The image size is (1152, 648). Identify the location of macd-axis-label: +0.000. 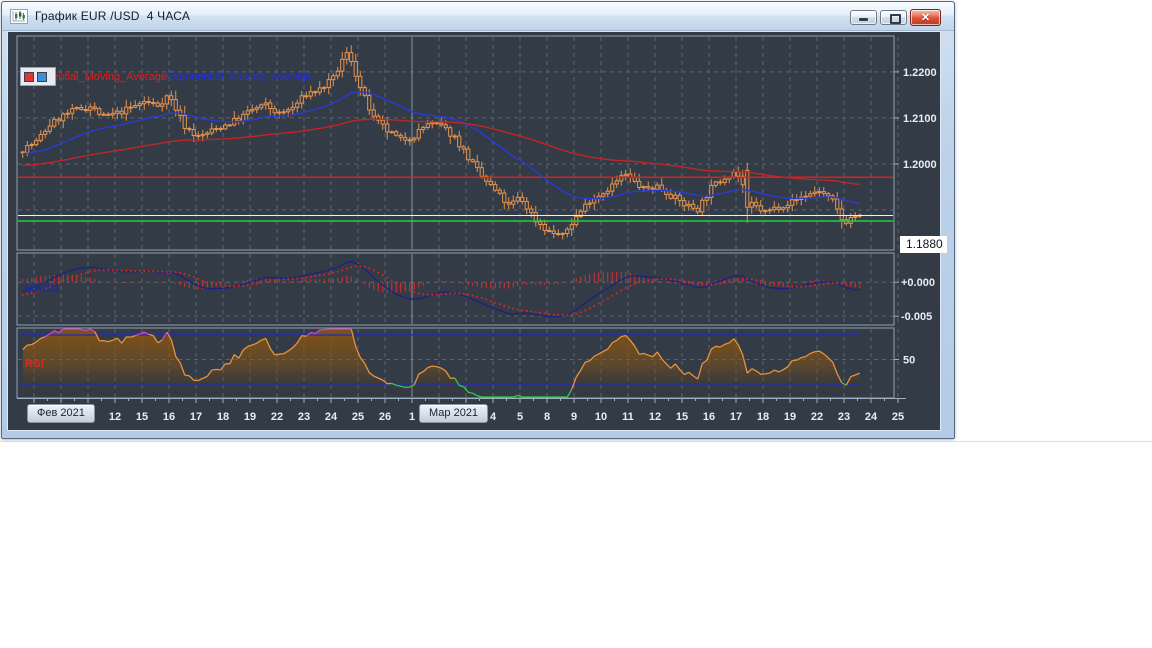
(918, 283).